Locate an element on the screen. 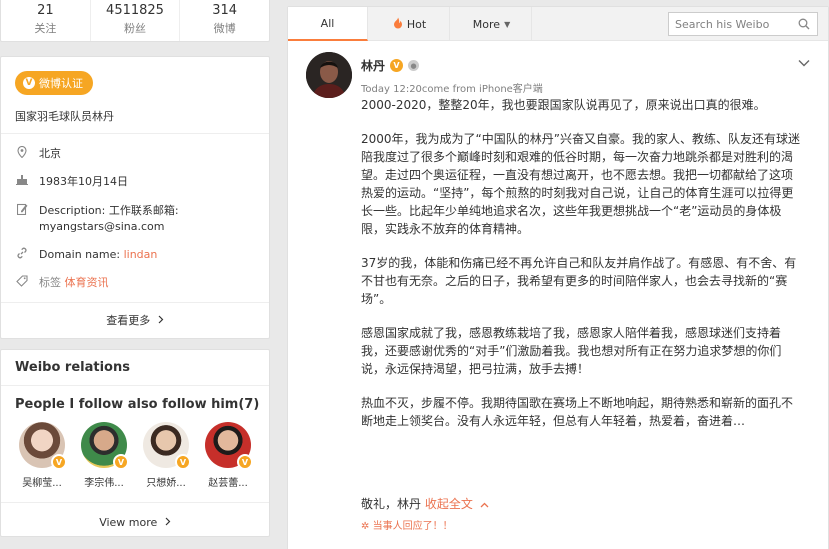  description-email: myangstars@sina.com is located at coordinates (102, 226).